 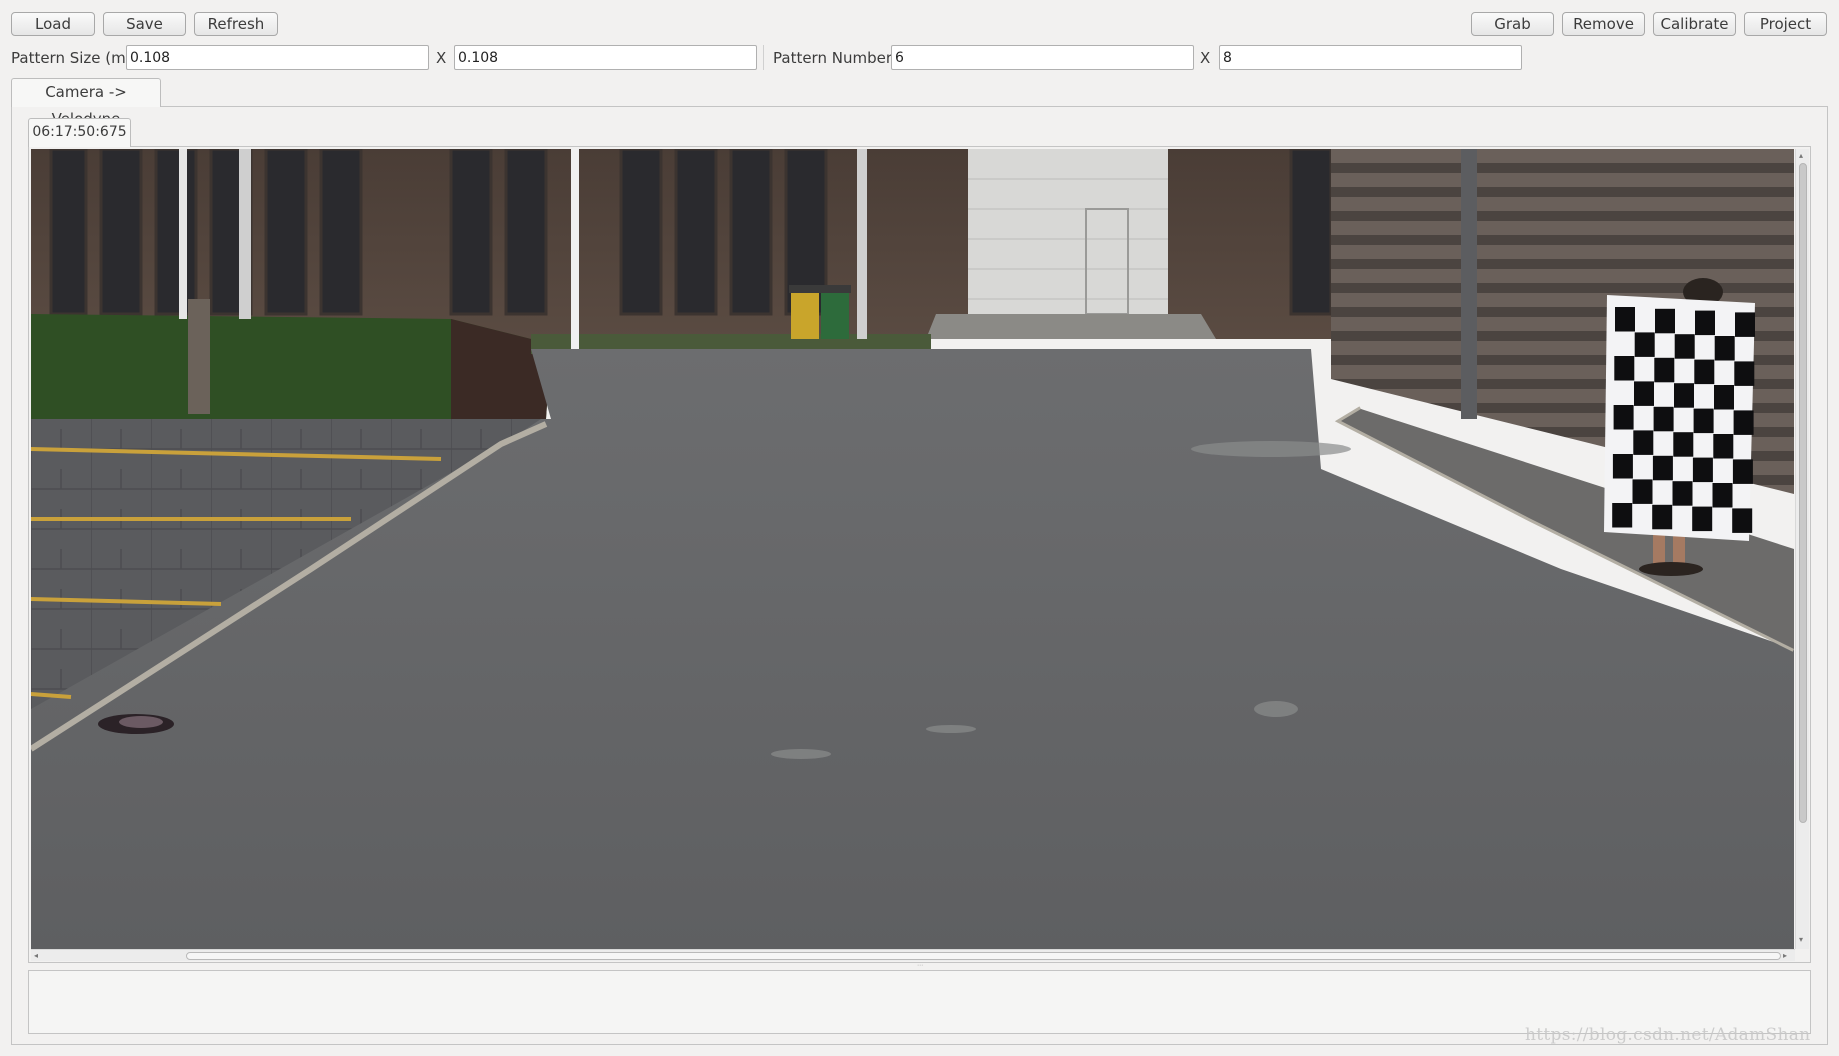 I want to click on image-vertical-scrollbar: ▴ ▾, so click(x=1802, y=549).